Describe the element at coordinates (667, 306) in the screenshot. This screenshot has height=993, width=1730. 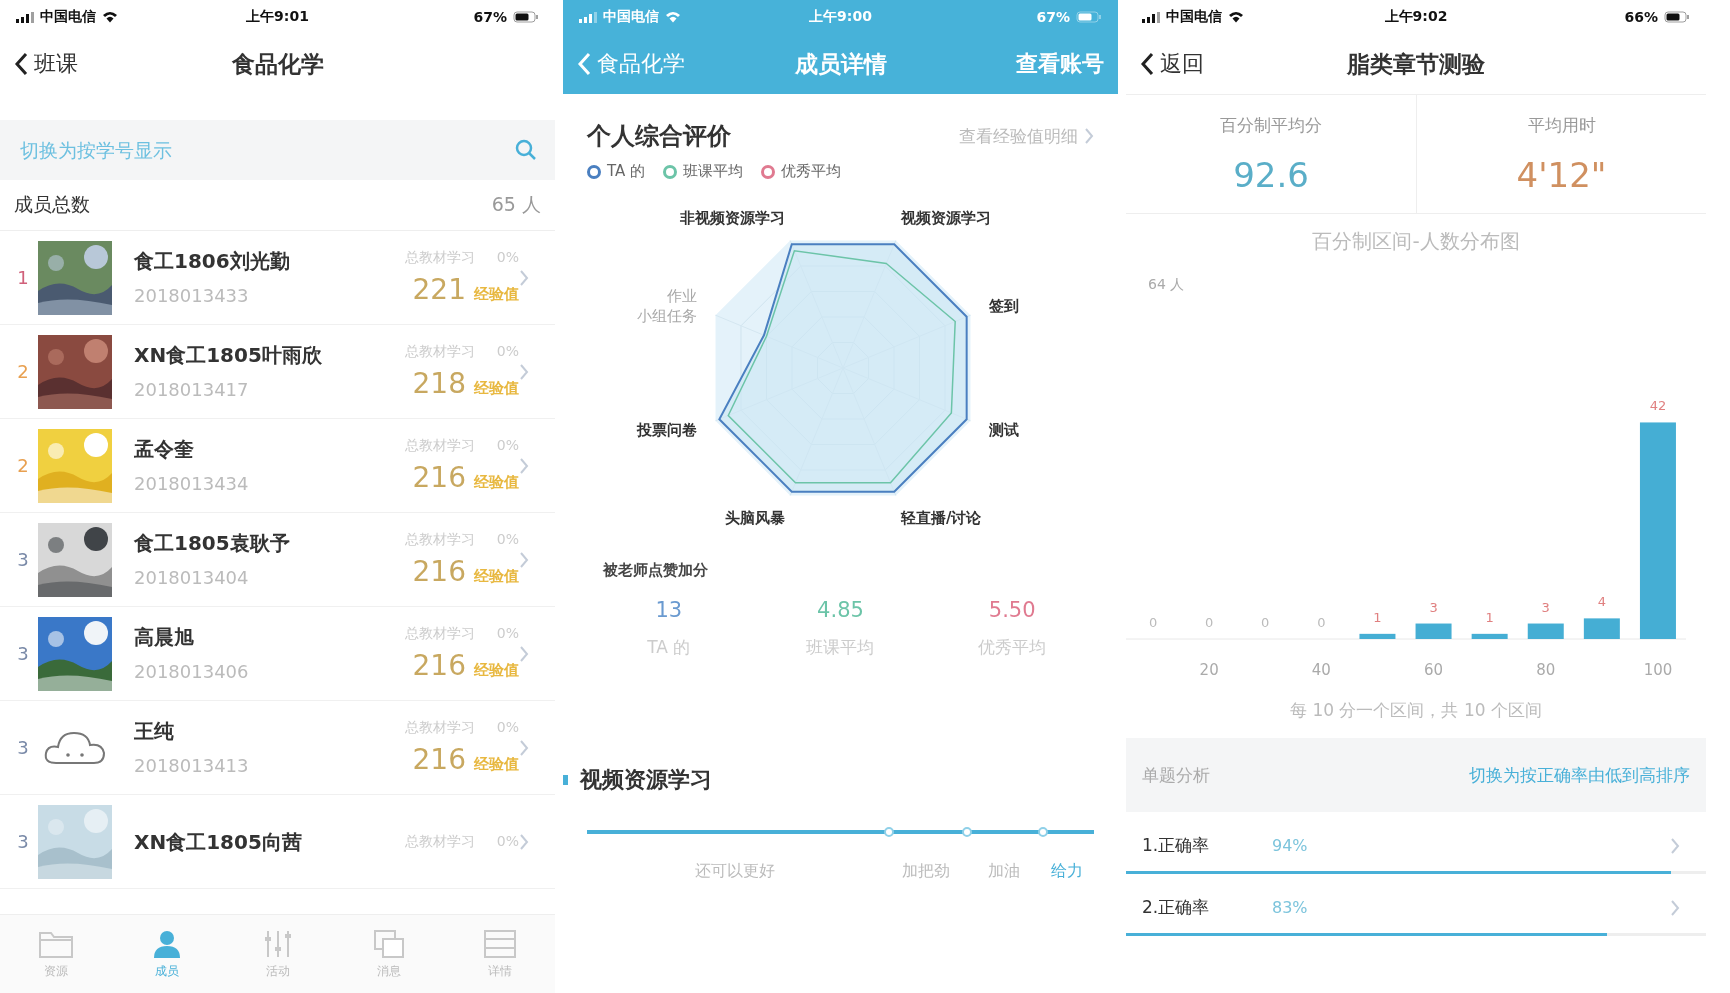
I see `axis-label: 作业 小组任务` at that location.